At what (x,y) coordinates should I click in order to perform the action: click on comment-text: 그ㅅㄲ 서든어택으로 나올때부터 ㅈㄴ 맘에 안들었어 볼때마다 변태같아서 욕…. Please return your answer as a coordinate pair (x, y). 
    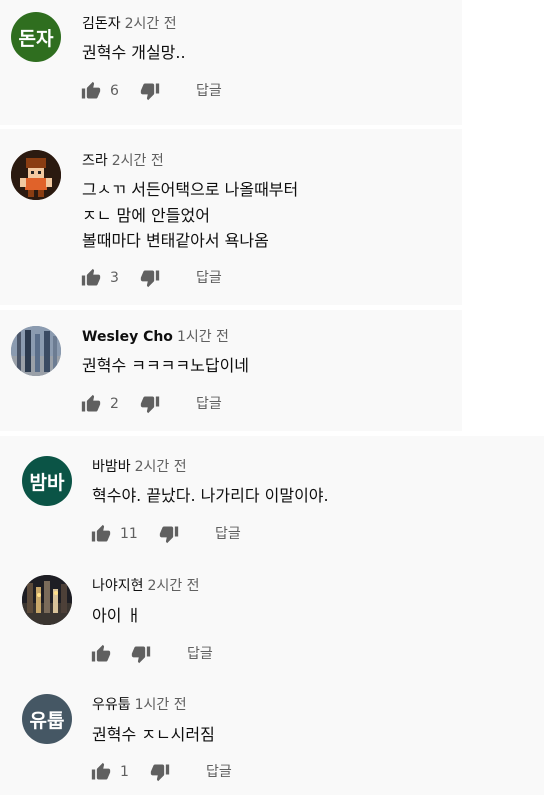
    Looking at the image, I should click on (190, 215).